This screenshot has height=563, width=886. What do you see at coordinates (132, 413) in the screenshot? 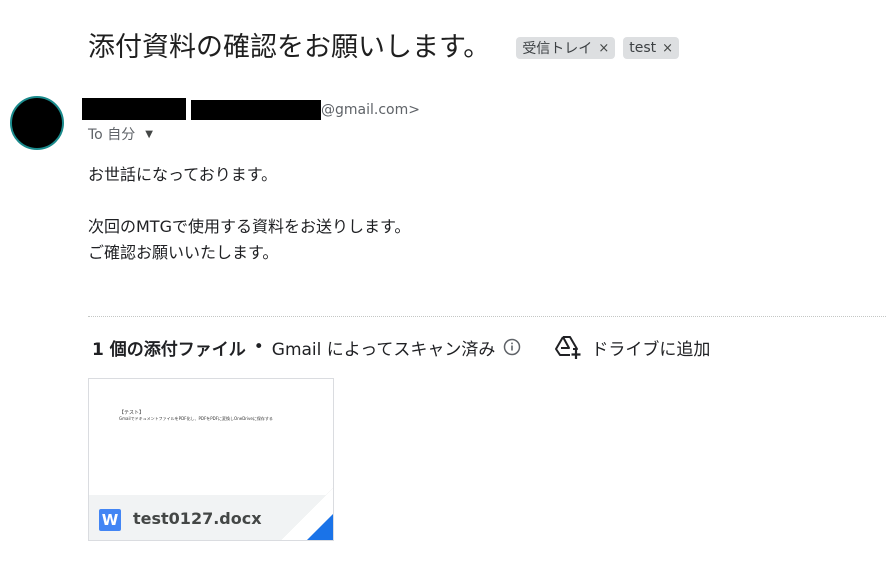
I see `preview-title: 【テスト】` at bounding box center [132, 413].